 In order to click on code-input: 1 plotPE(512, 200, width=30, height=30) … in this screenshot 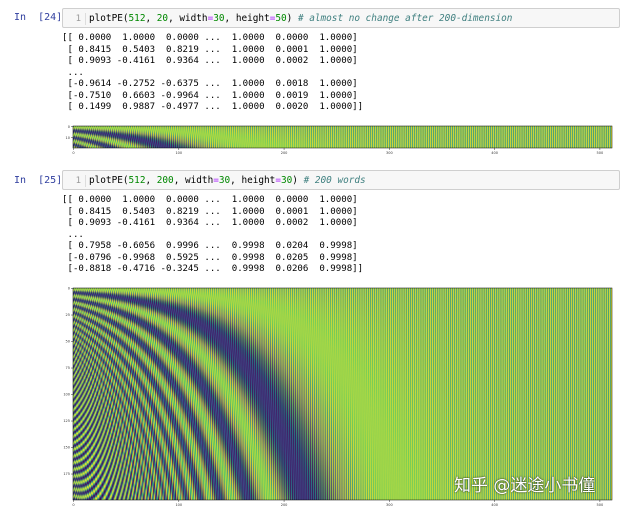, I will do `click(341, 180)`.